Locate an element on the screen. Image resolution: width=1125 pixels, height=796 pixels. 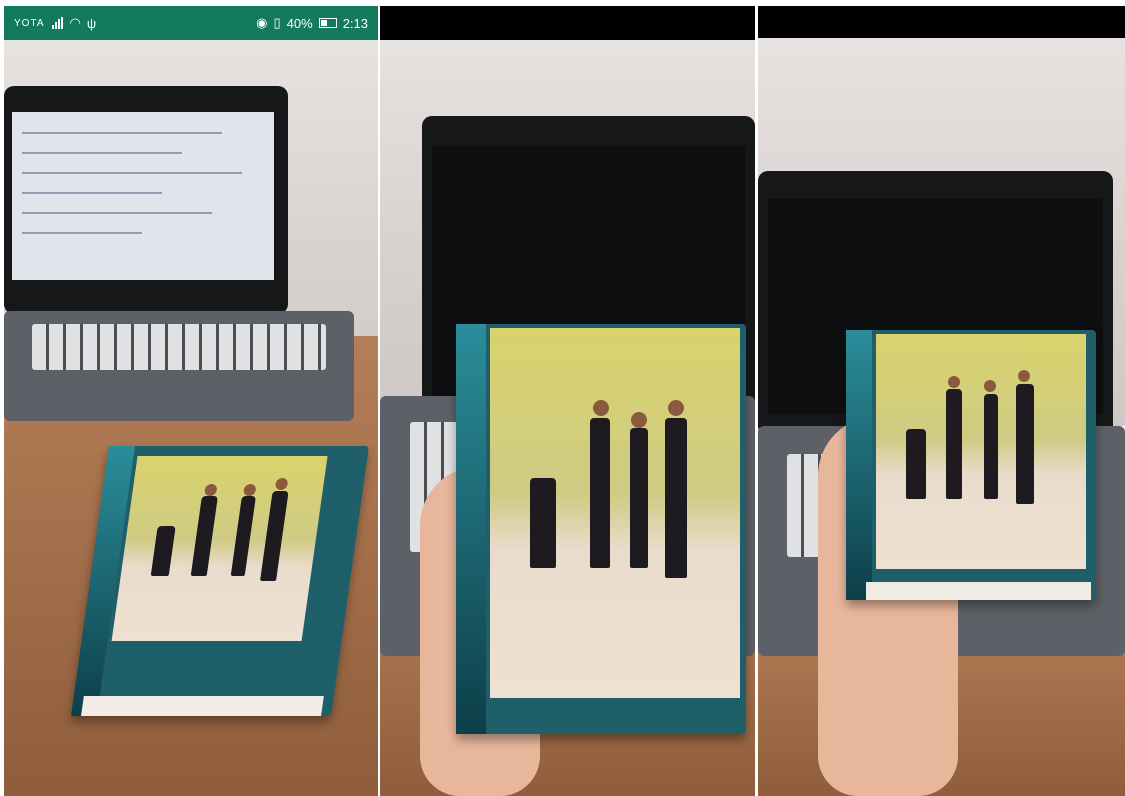
battery-percent: 40% is located at coordinates (299, 23).